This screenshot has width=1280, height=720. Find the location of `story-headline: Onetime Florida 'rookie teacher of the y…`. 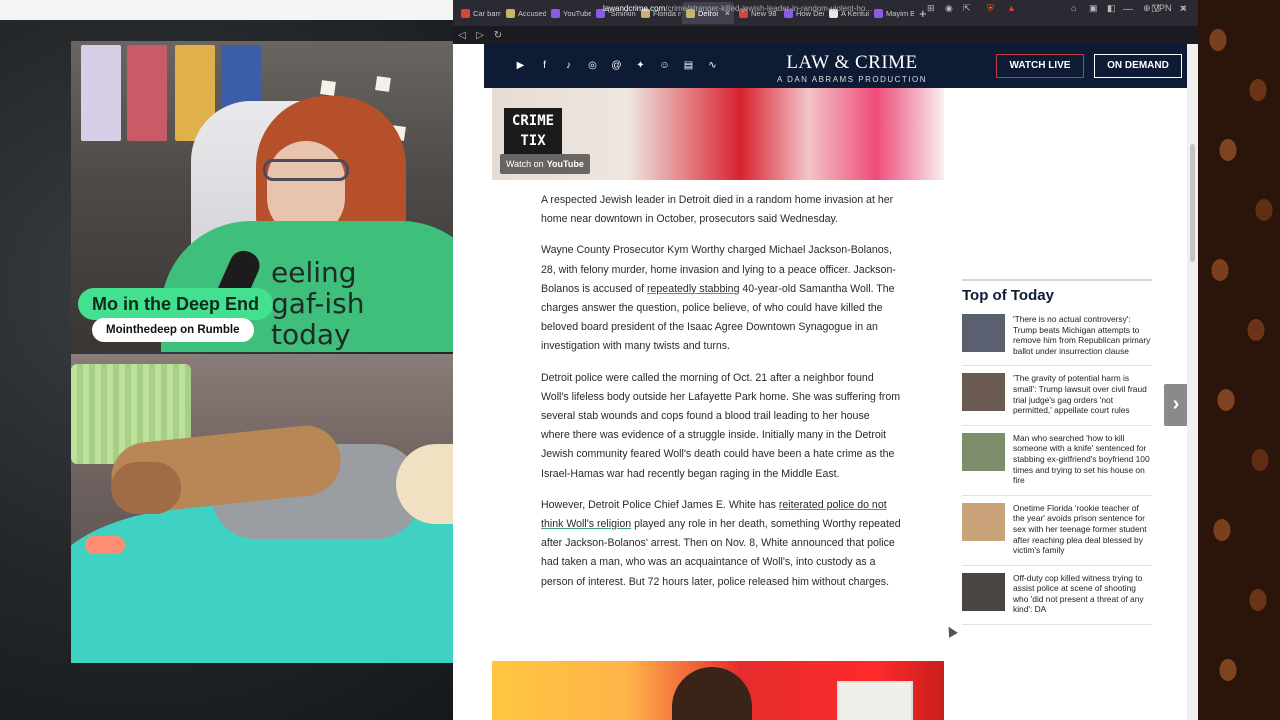

story-headline: Onetime Florida 'rookie teacher of the y… is located at coordinates (1082, 529).